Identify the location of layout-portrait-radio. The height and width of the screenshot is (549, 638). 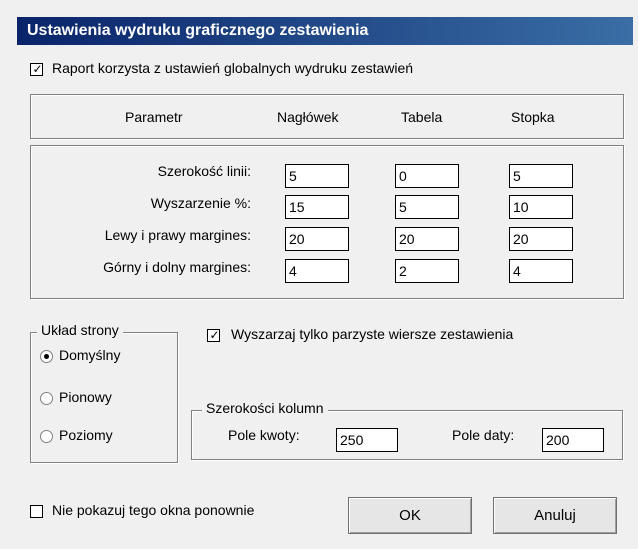
(46, 398).